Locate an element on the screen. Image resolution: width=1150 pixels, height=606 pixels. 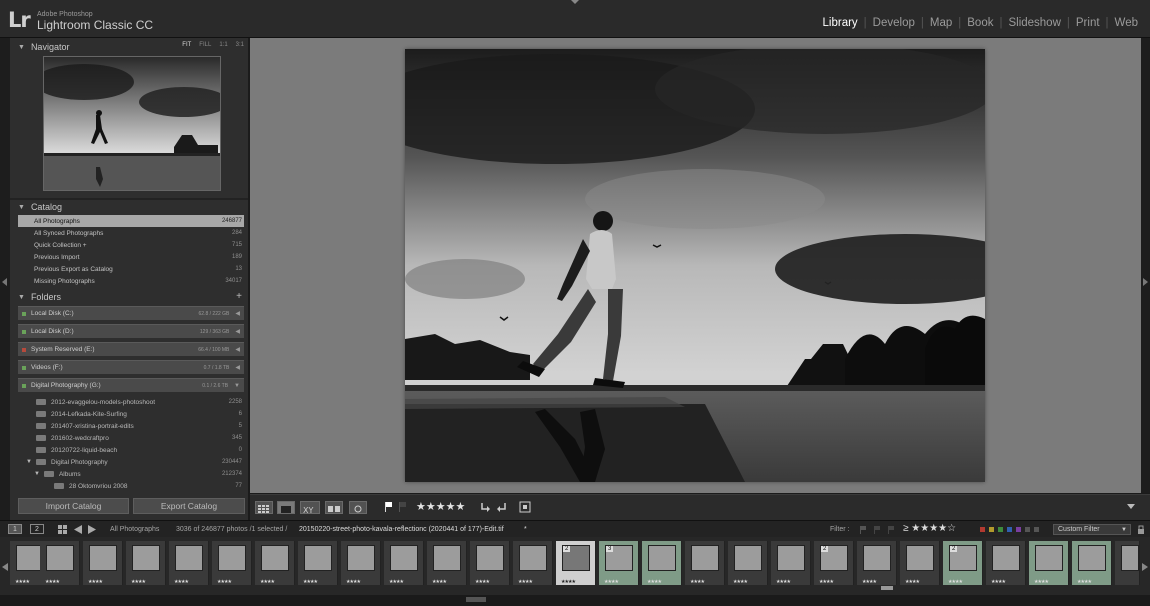
collapse-arrow-icon: ▼ is located at coordinates (237, 386).